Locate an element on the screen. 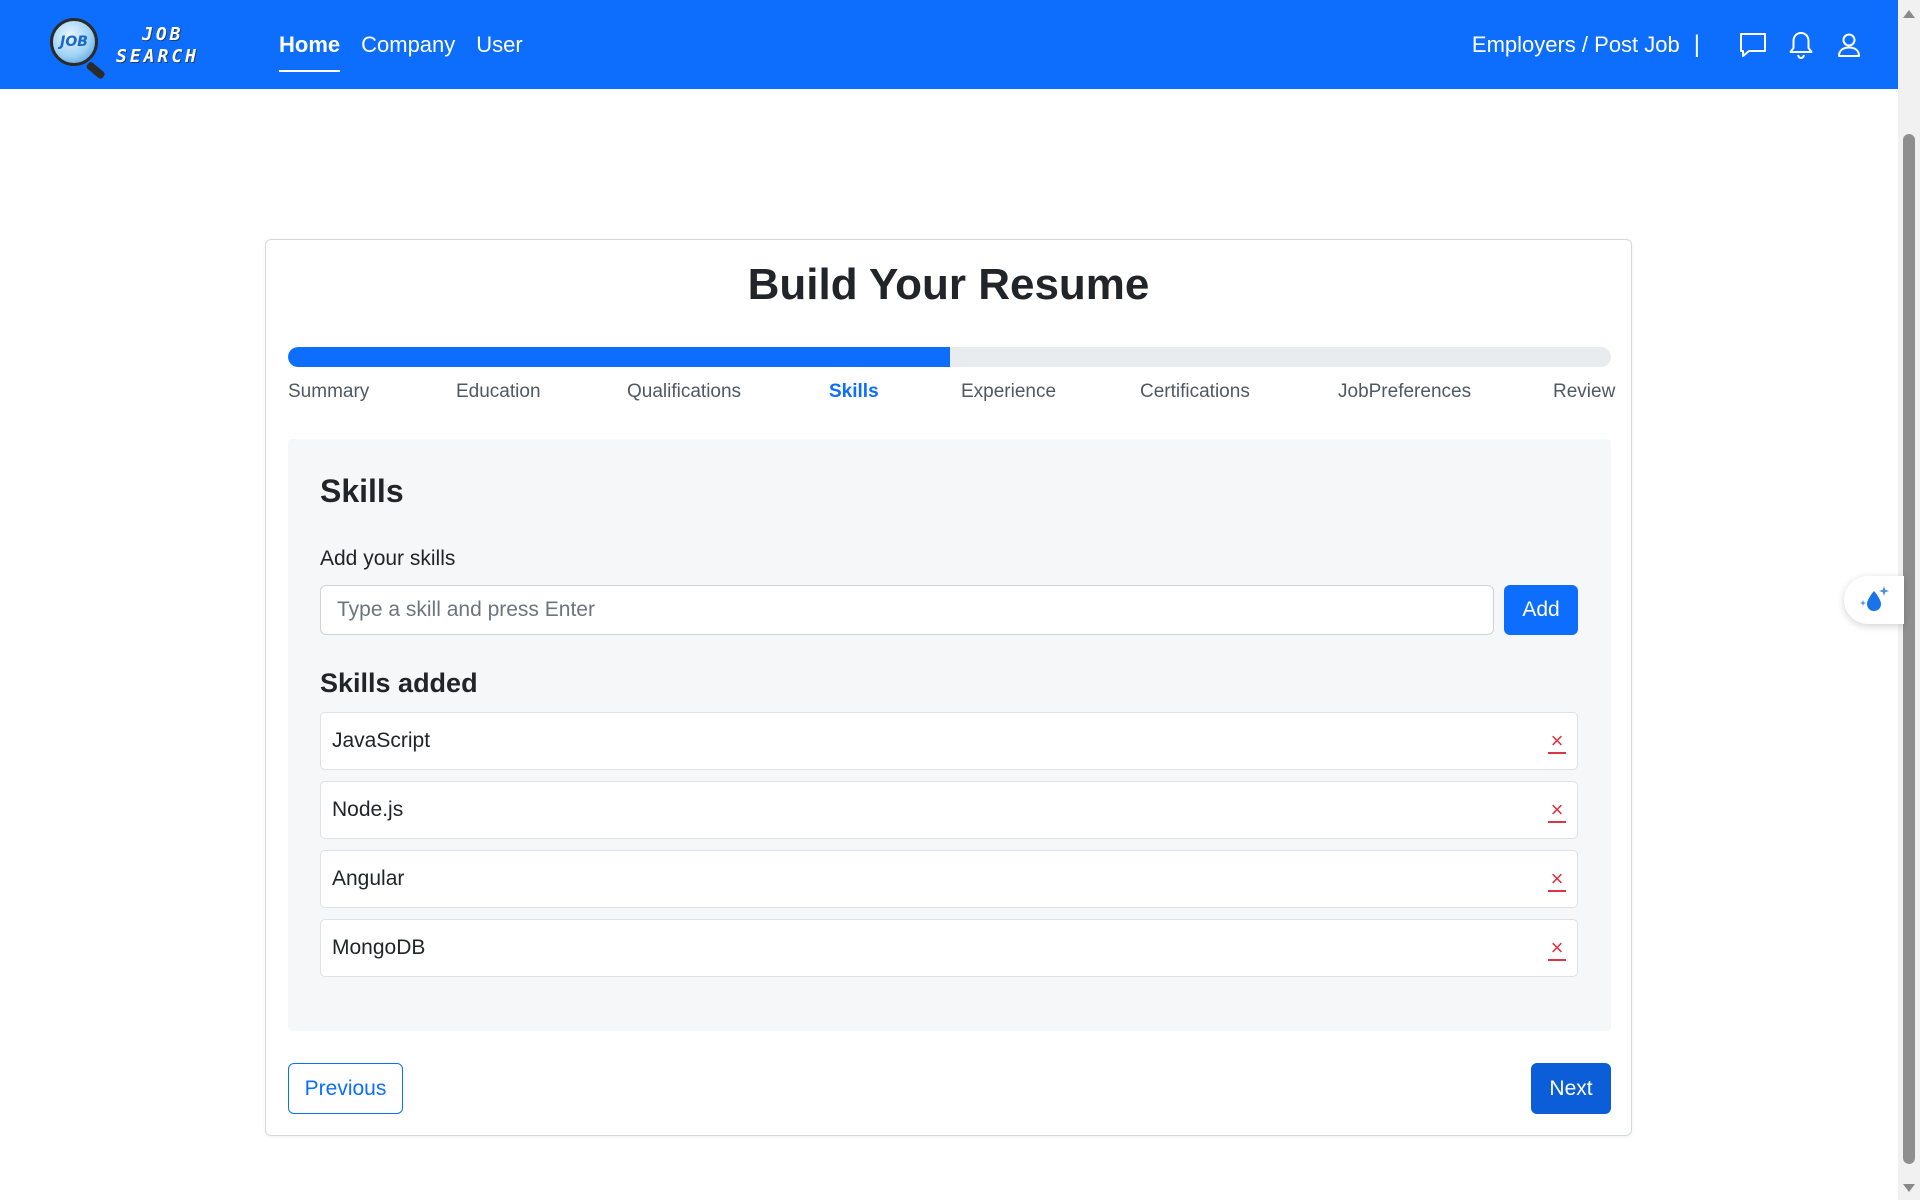  logo-lens: JOB is located at coordinates (74, 42).